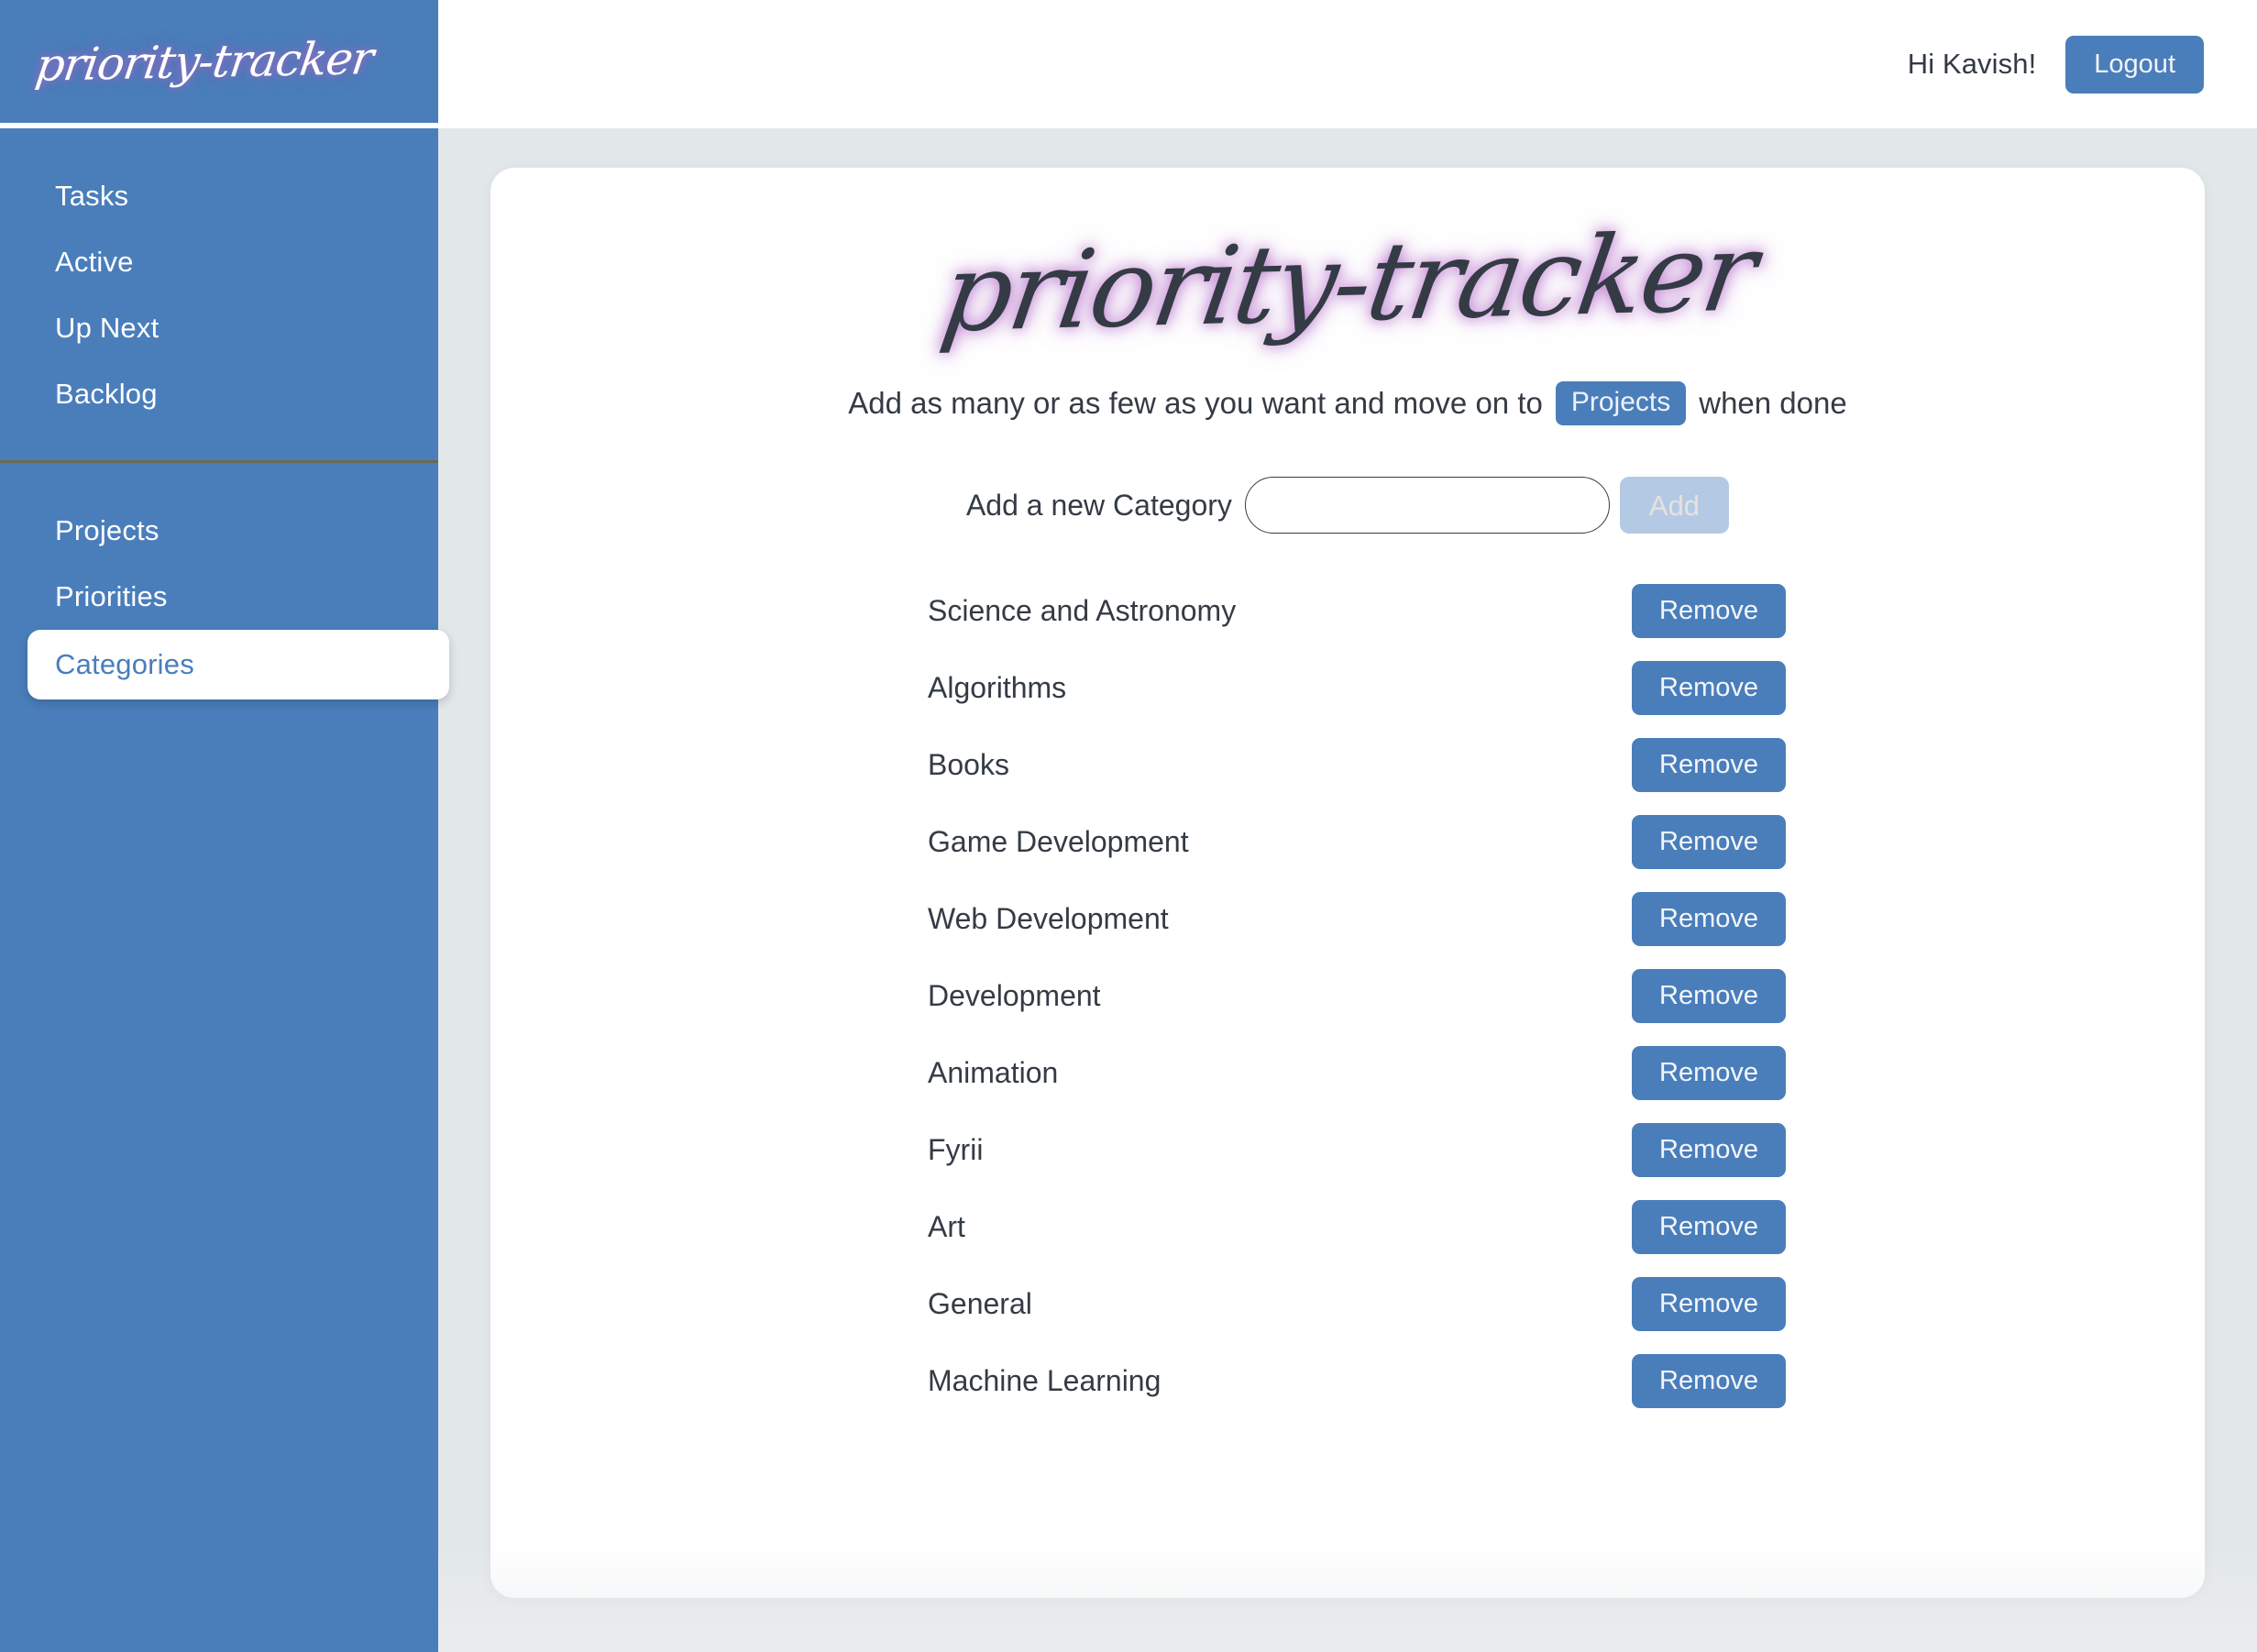 Image resolution: width=2257 pixels, height=1652 pixels. What do you see at coordinates (1357, 841) in the screenshot?
I see `table-row: Game Development Remove` at bounding box center [1357, 841].